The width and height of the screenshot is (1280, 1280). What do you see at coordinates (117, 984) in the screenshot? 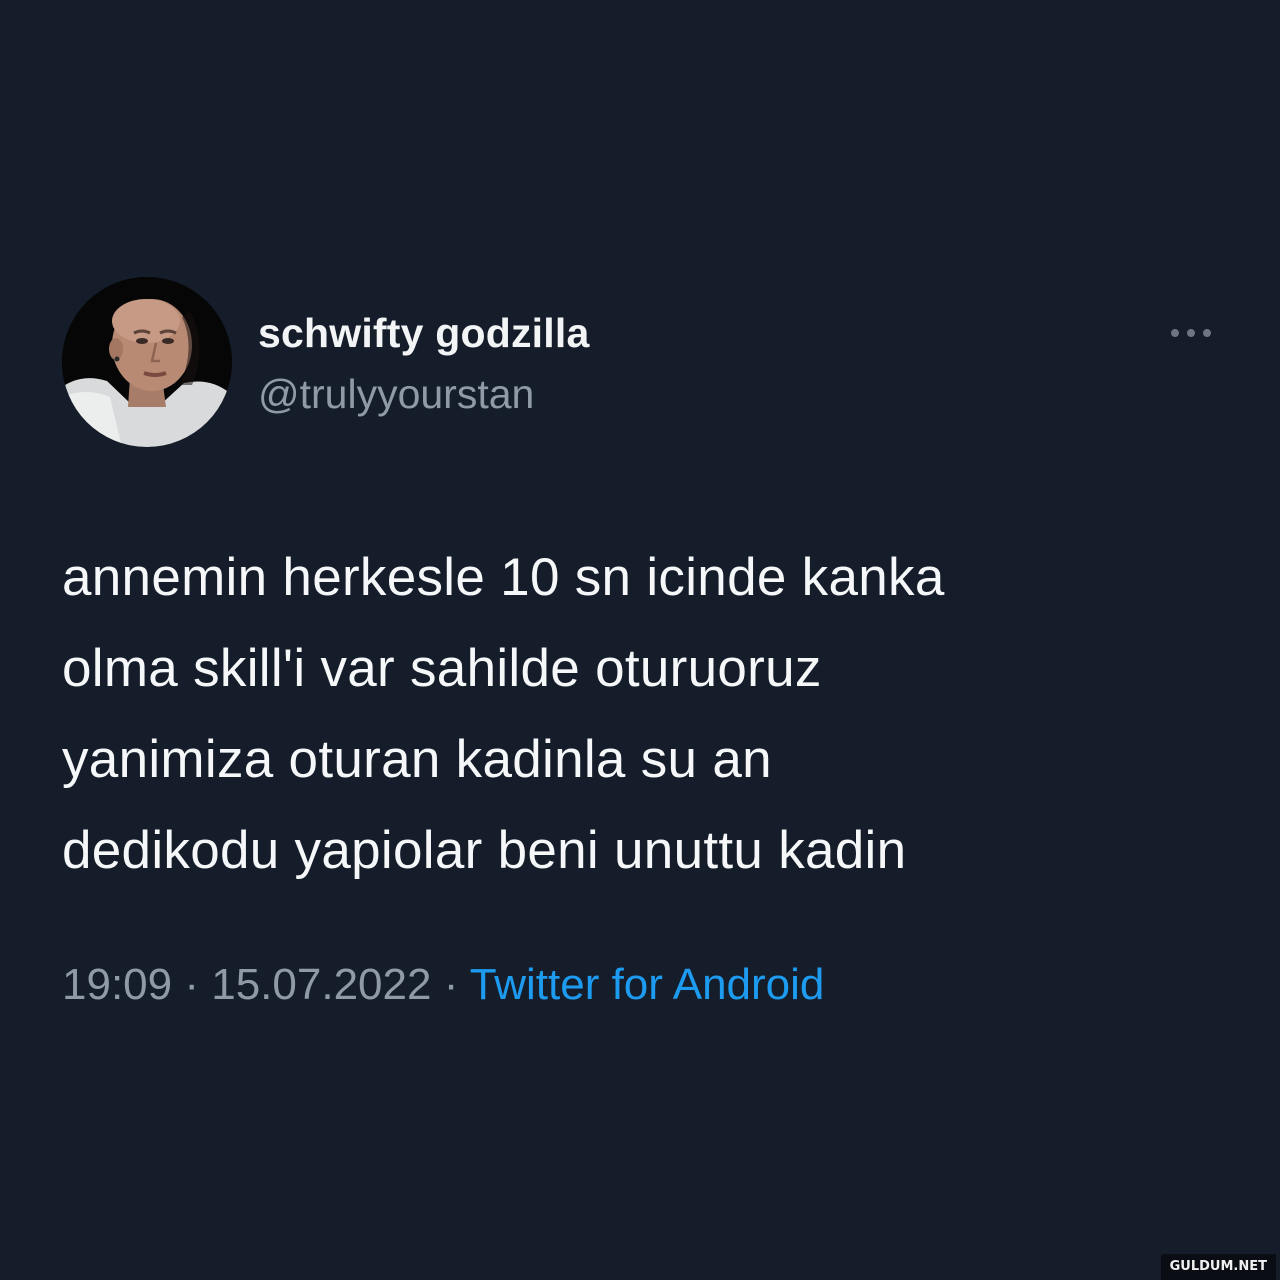
I see `tweet-time: 19:09` at bounding box center [117, 984].